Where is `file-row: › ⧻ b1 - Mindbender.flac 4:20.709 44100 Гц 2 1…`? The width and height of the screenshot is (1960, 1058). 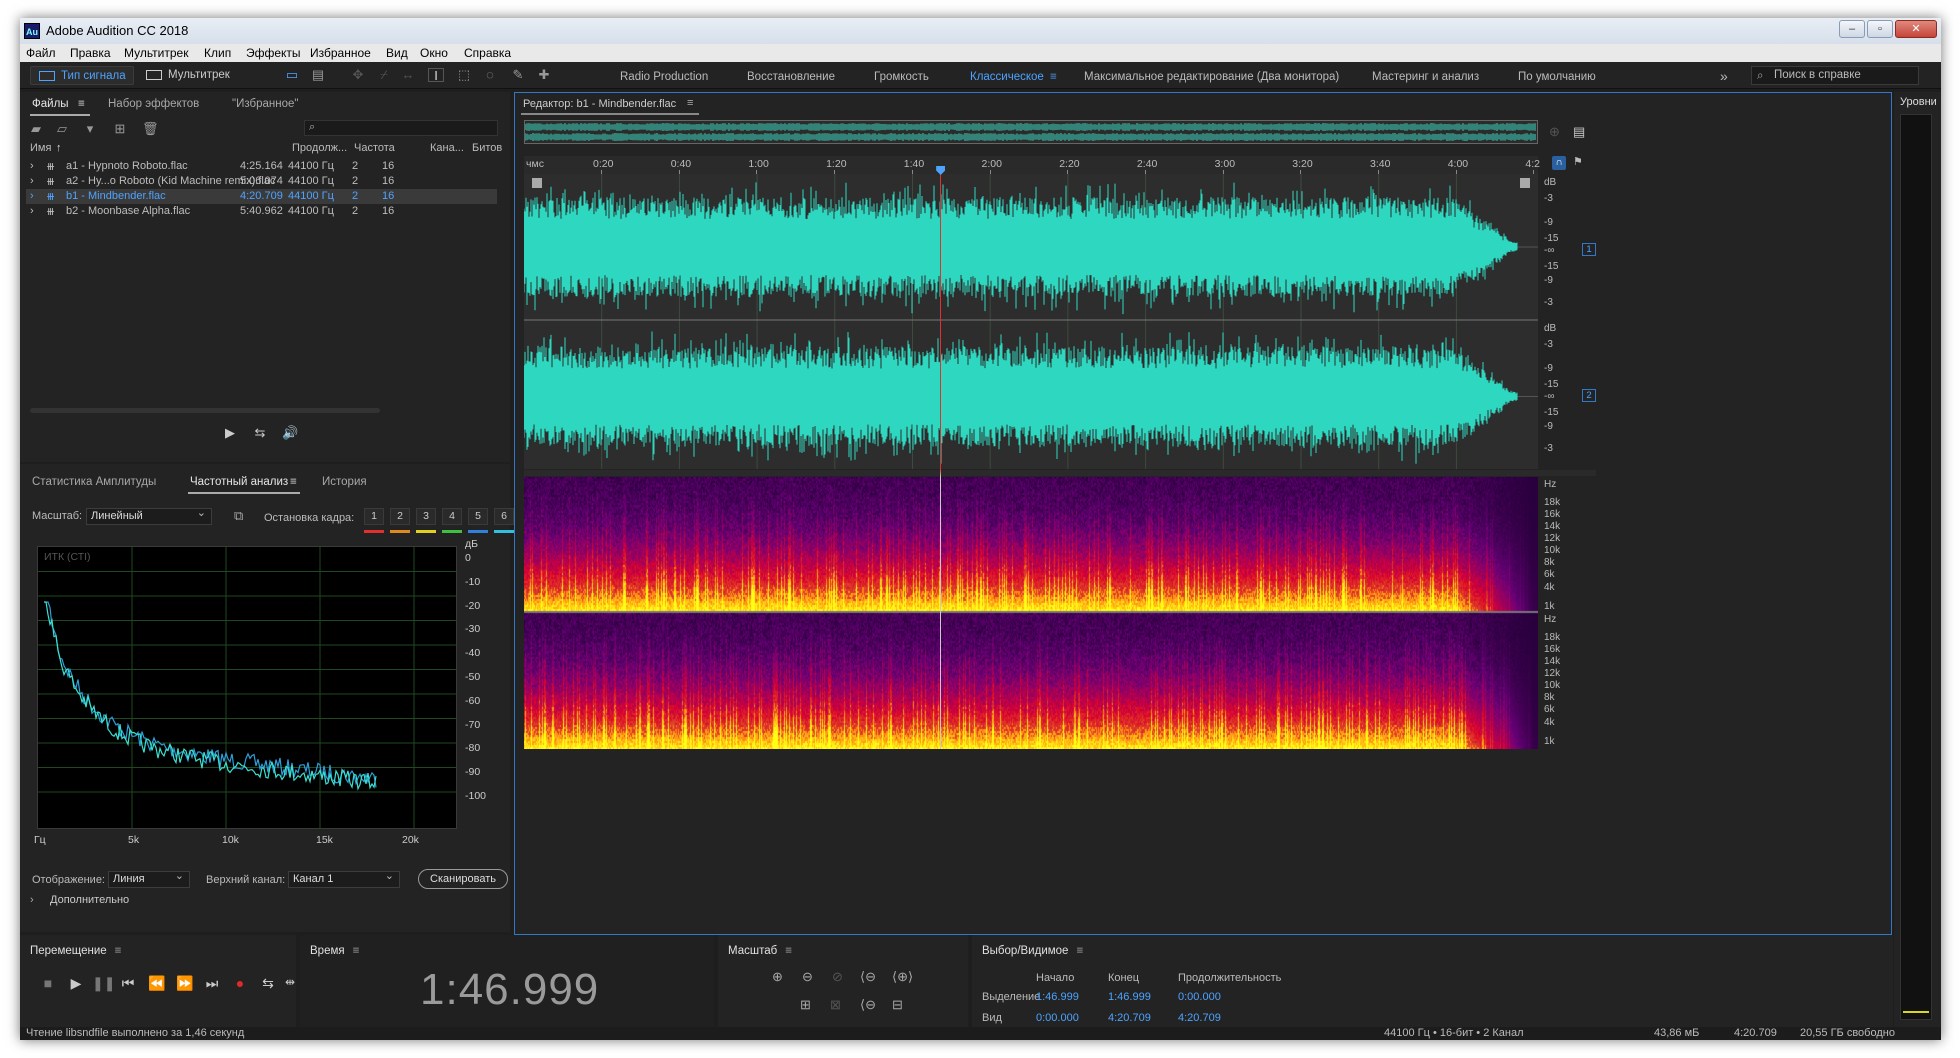
file-row: › ⧻ b1 - Mindbender.flac 4:20.709 44100 Гц 2 1… is located at coordinates (261, 196).